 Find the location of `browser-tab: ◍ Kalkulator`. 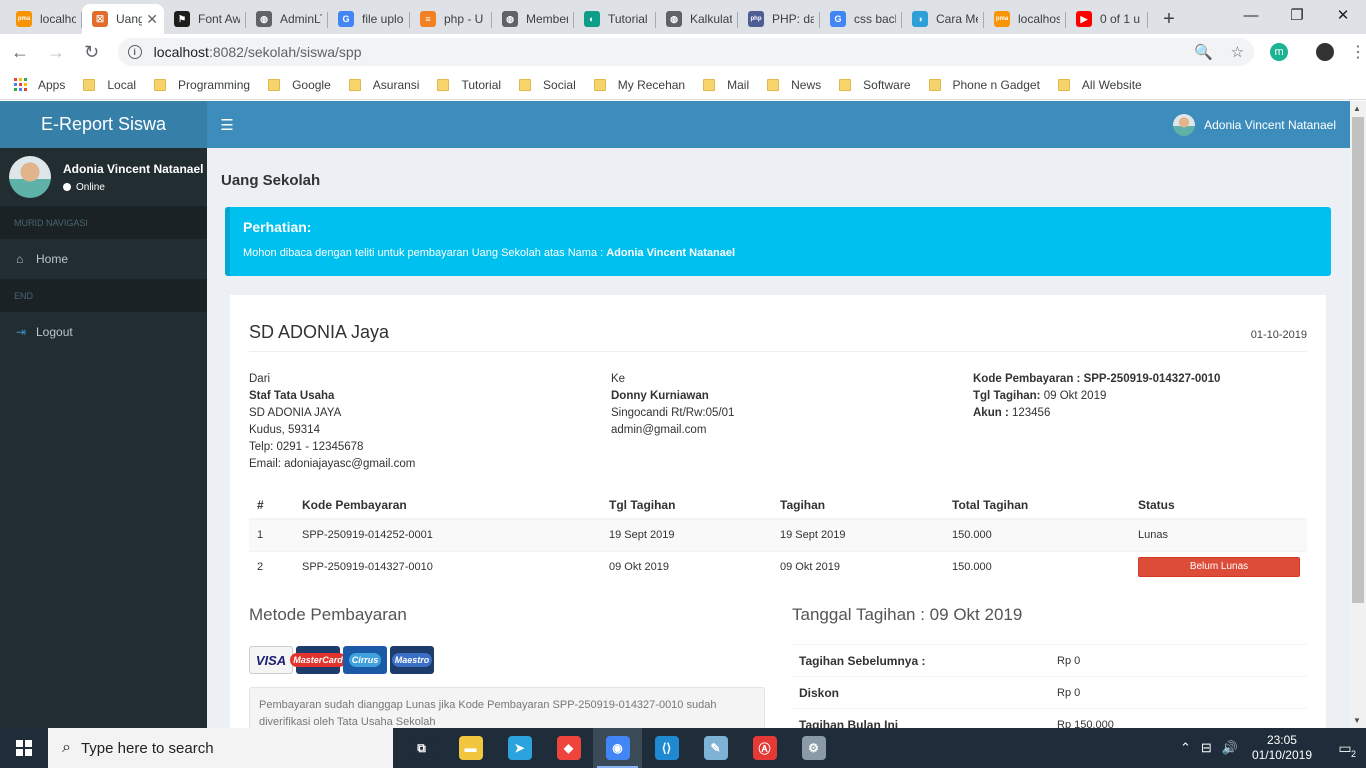

browser-tab: ◍ Kalkulator is located at coordinates (697, 19).